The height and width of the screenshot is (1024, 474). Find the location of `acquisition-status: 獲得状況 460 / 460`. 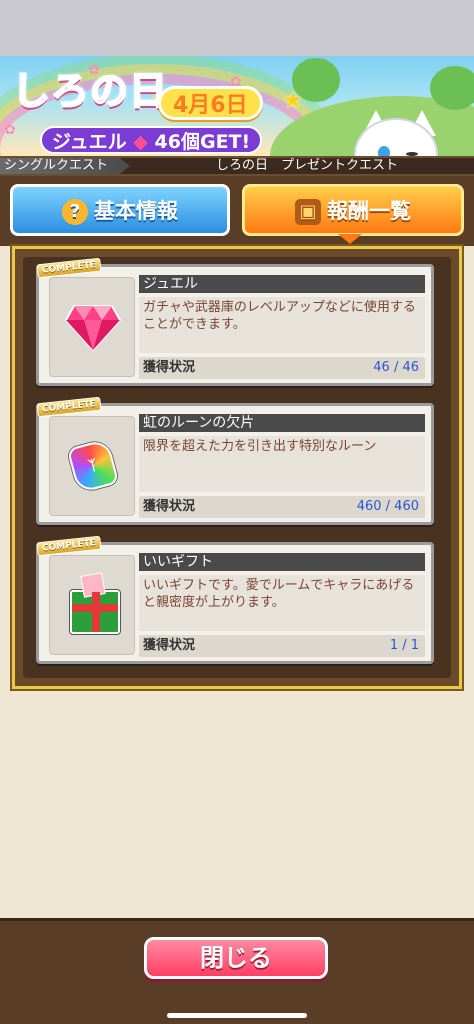

acquisition-status: 獲得状況 460 / 460 is located at coordinates (282, 507).